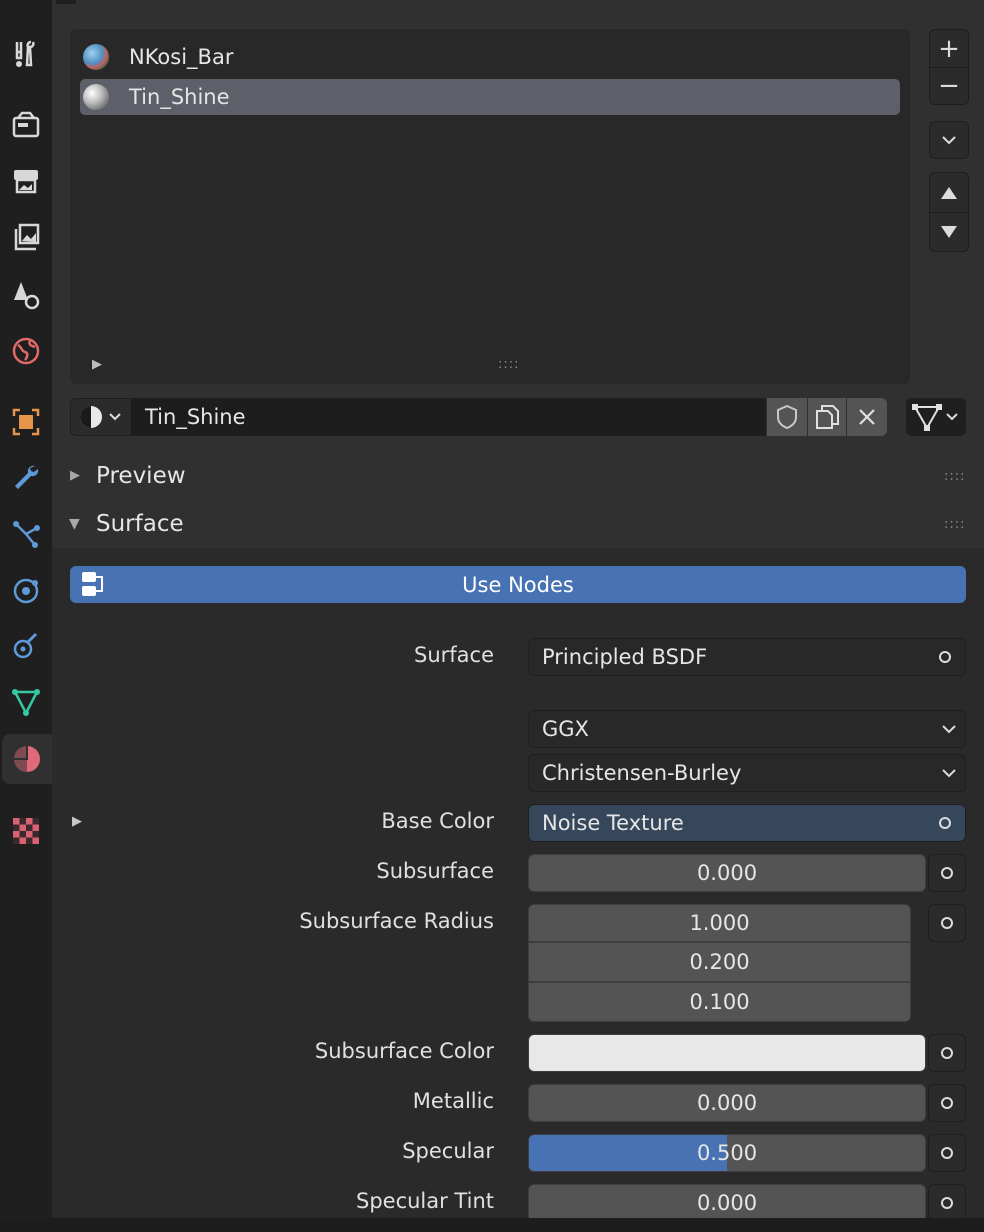  What do you see at coordinates (949, 232) in the screenshot?
I see `move-down-button` at bounding box center [949, 232].